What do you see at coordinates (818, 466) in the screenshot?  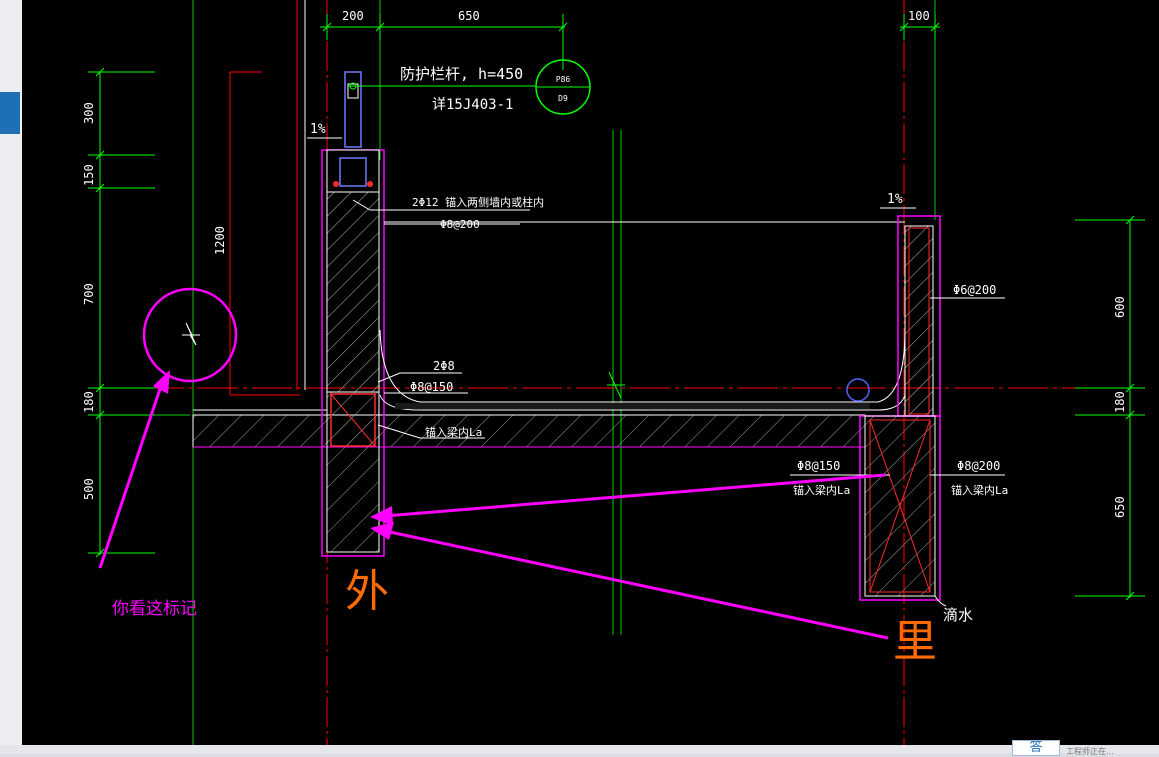 I see `phi8-150-right-label: Φ8@150` at bounding box center [818, 466].